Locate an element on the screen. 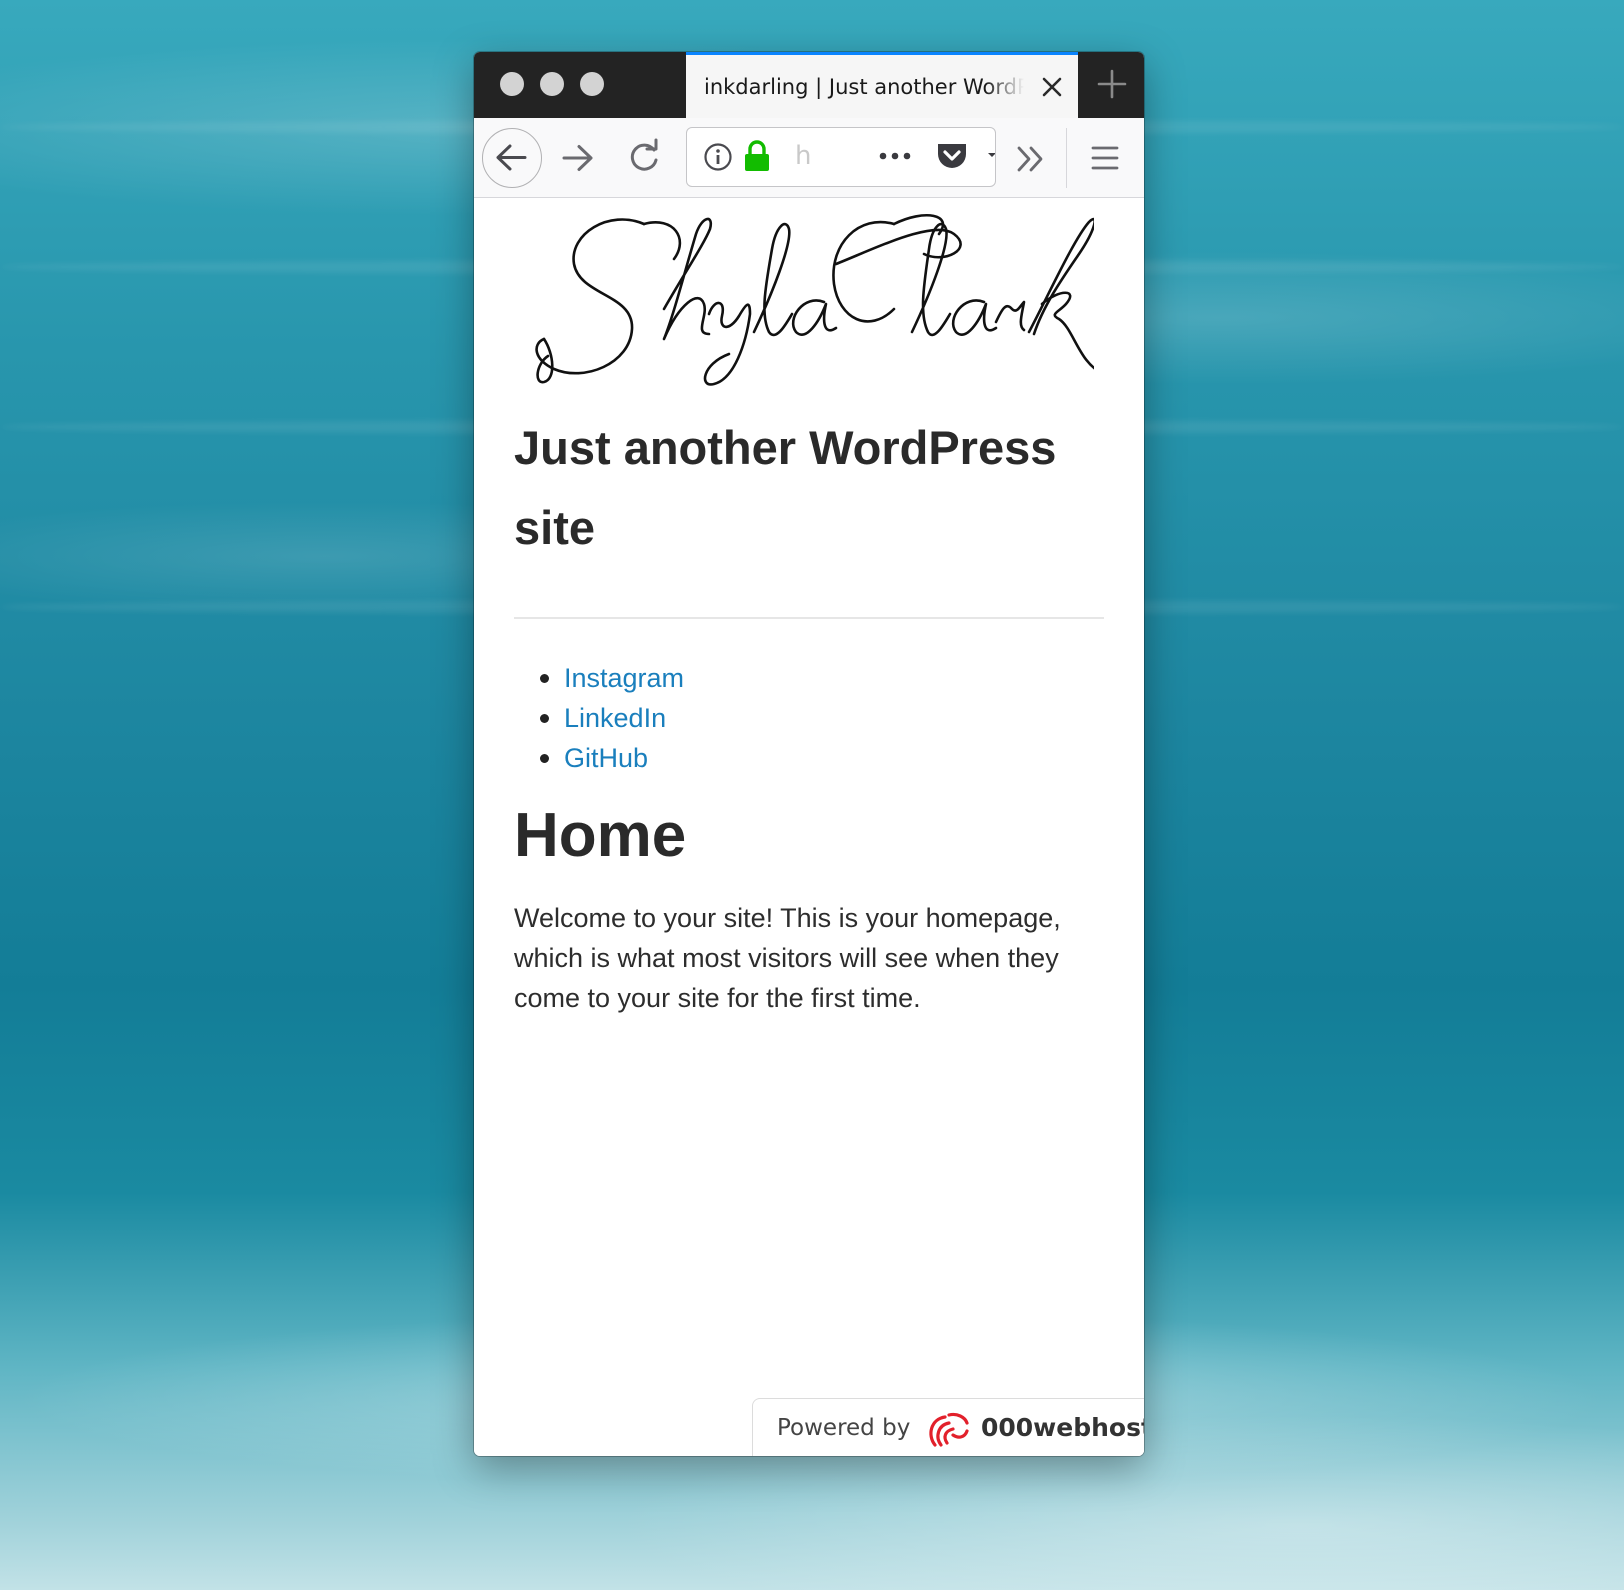 This screenshot has height=1590, width=1624. social-menu: Instagram LinkedIn GitHub is located at coordinates (599, 718).